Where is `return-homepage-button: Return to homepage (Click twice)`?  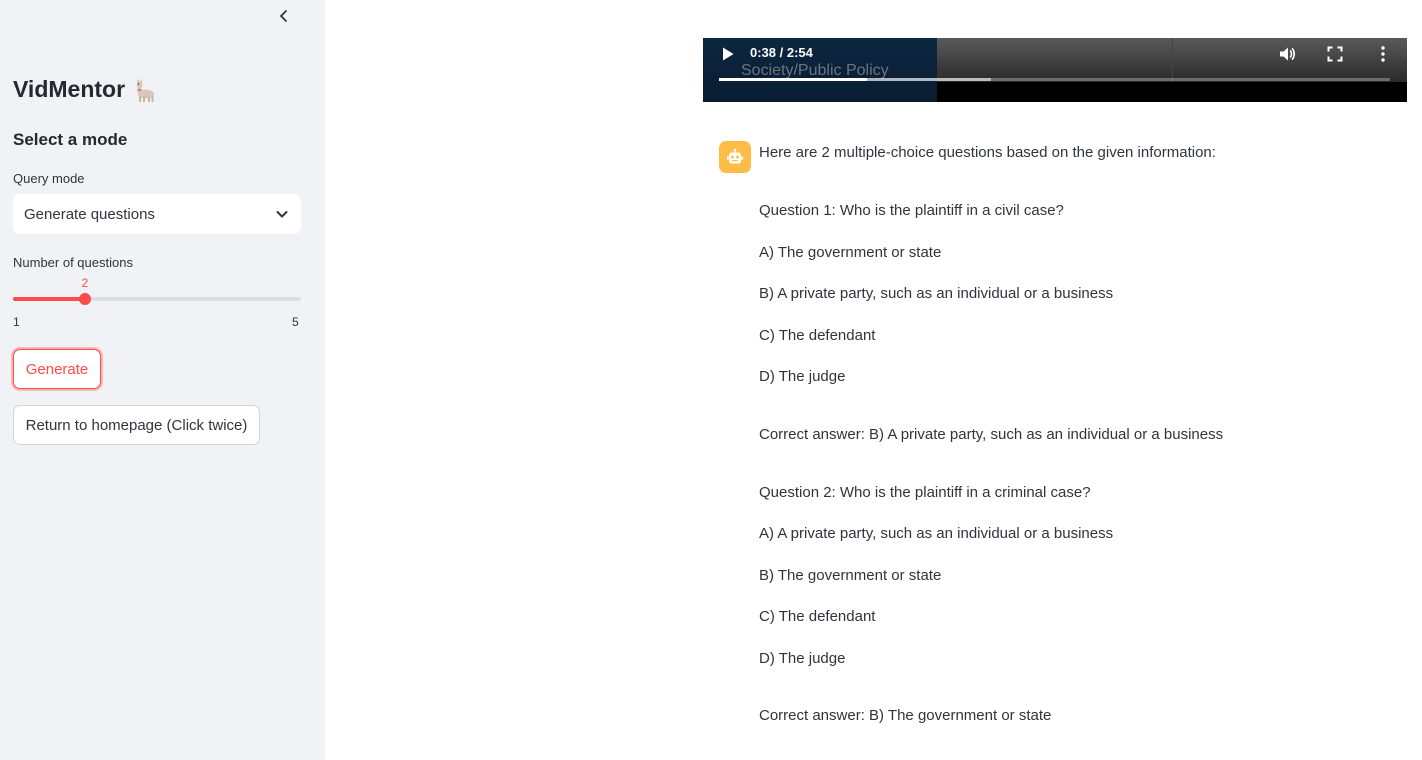
return-homepage-button: Return to homepage (Click twice) is located at coordinates (136, 425).